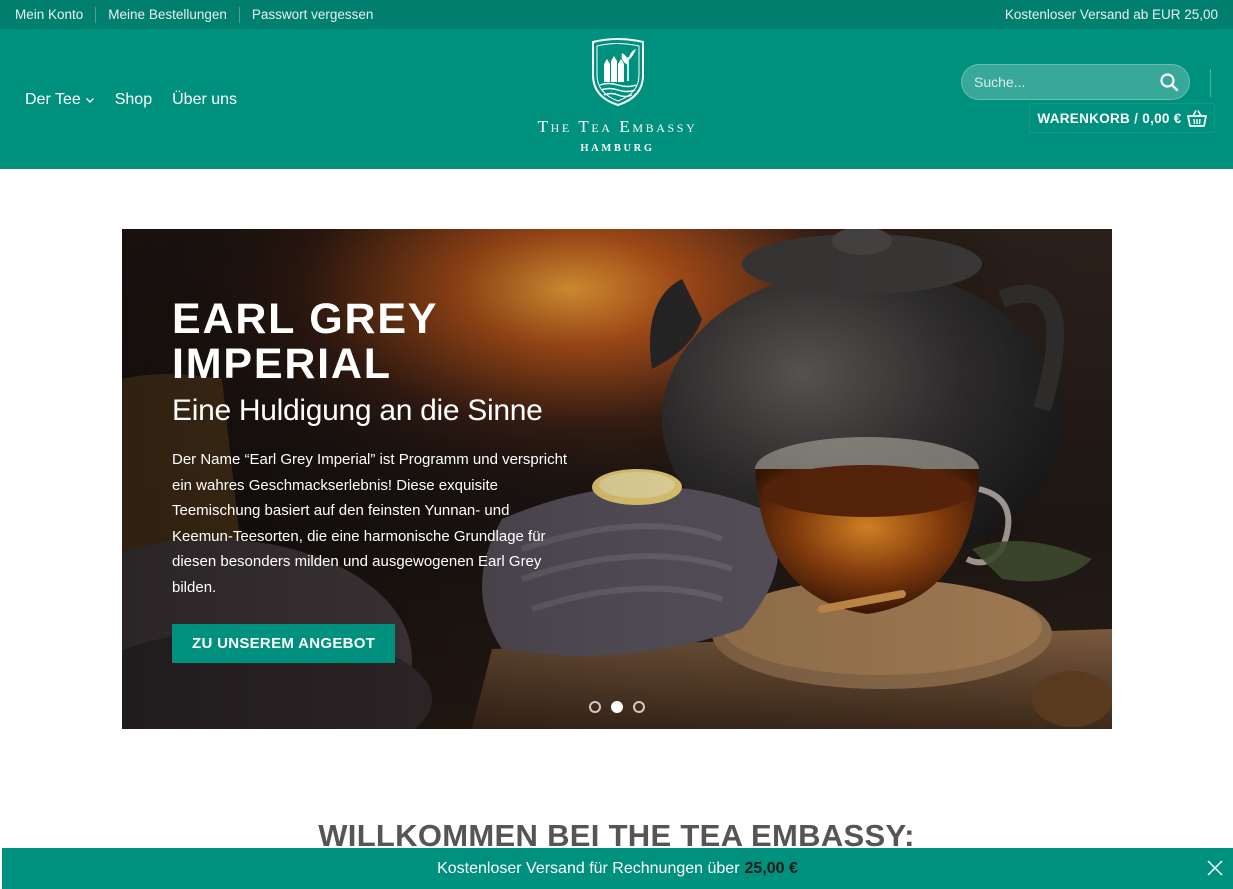 This screenshot has width=1233, height=889. Describe the element at coordinates (167, 14) in the screenshot. I see `my-orders-link: Meine Bestellungen` at that location.